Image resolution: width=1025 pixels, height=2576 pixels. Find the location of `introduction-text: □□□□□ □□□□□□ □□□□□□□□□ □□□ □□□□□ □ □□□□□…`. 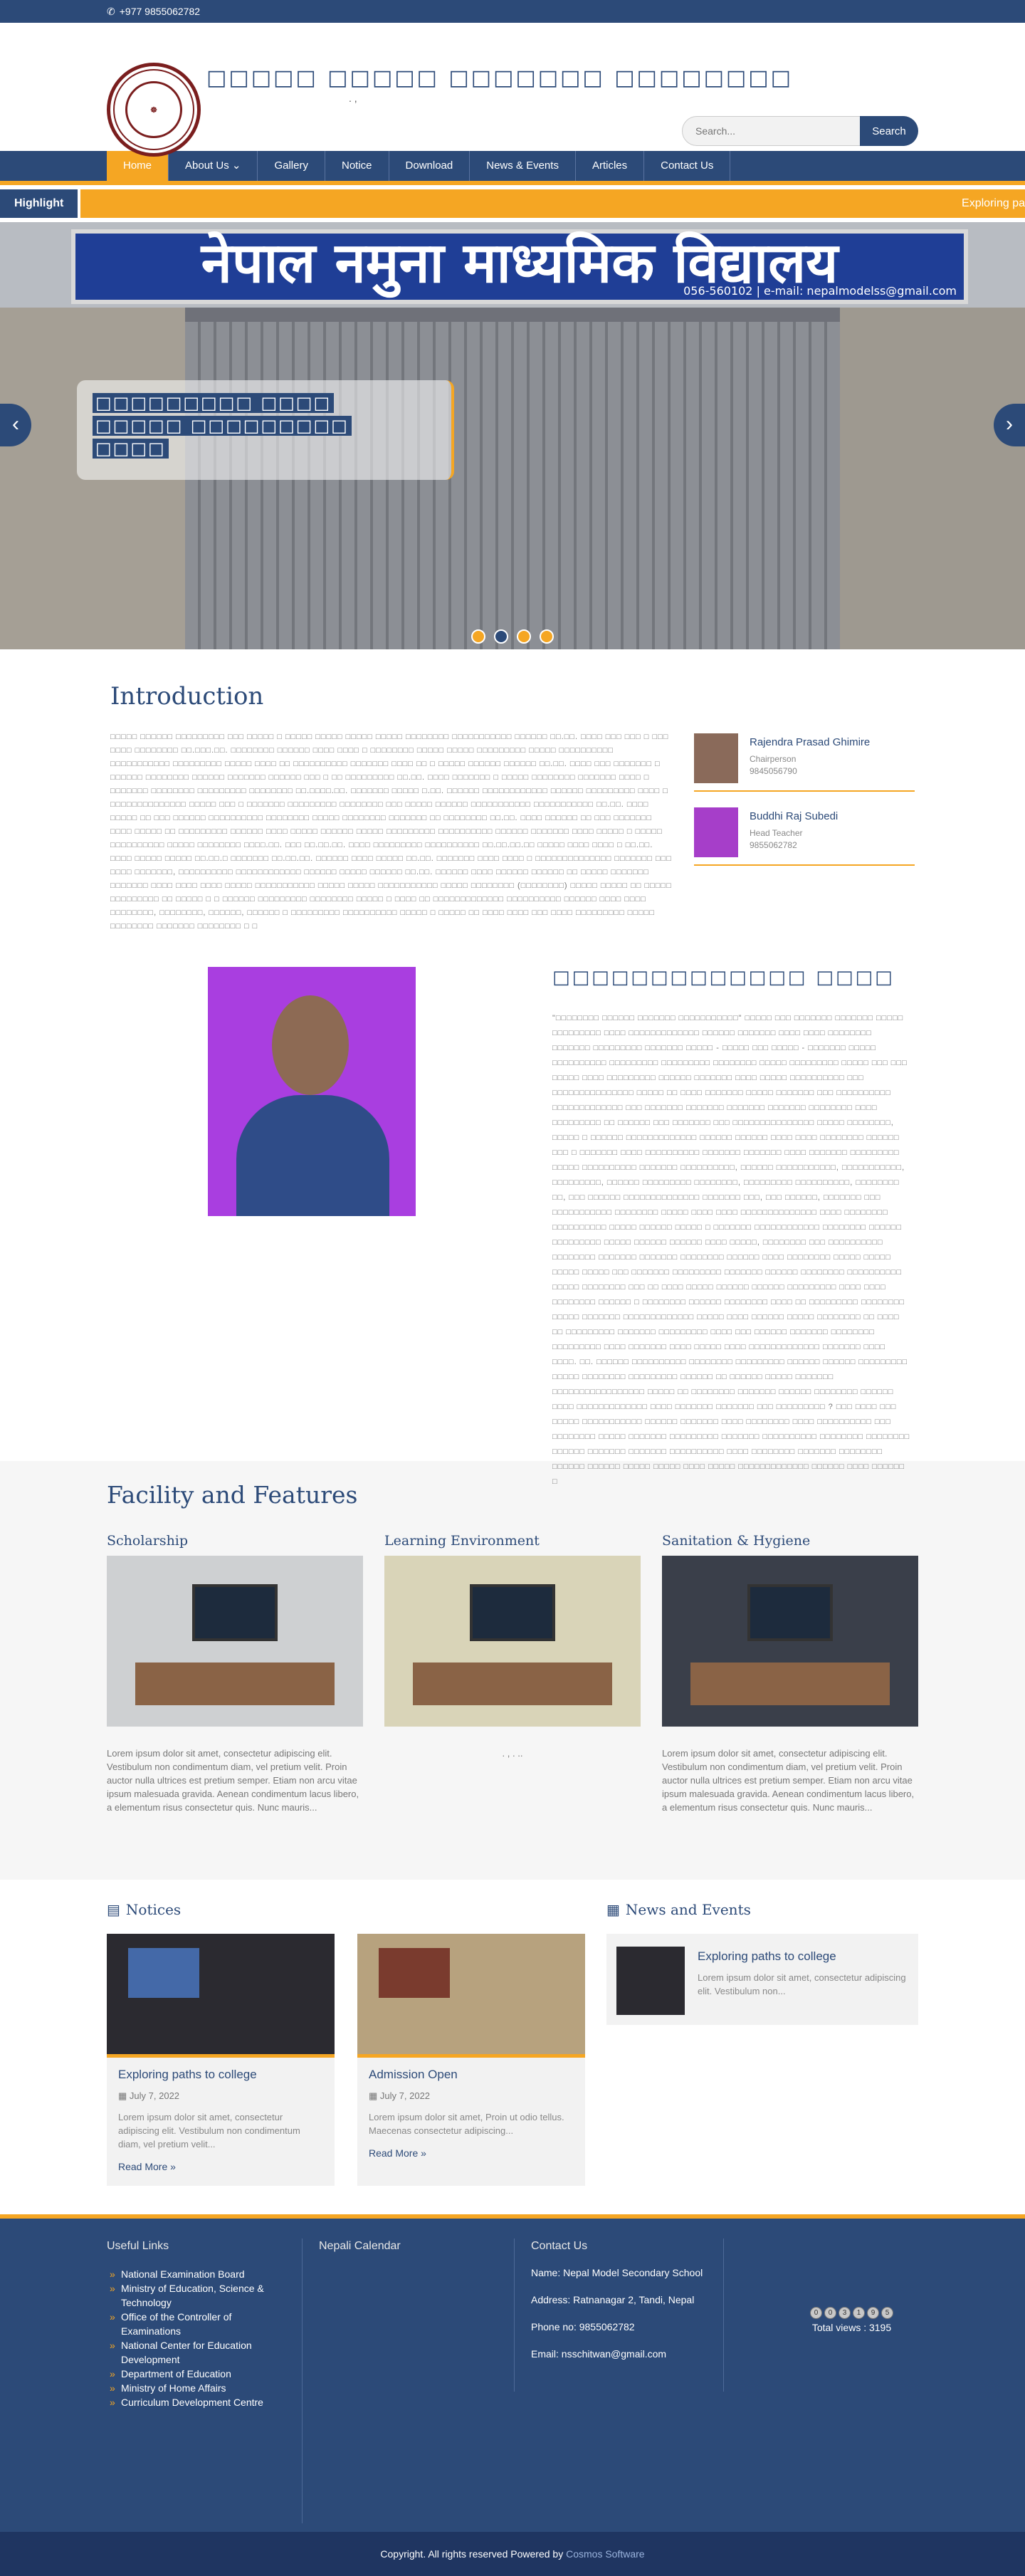

introduction-text: □□□□□ □□□□□□ □□□□□□□□□ □□□ □□□□□ □ □□□□□… is located at coordinates (391, 832).